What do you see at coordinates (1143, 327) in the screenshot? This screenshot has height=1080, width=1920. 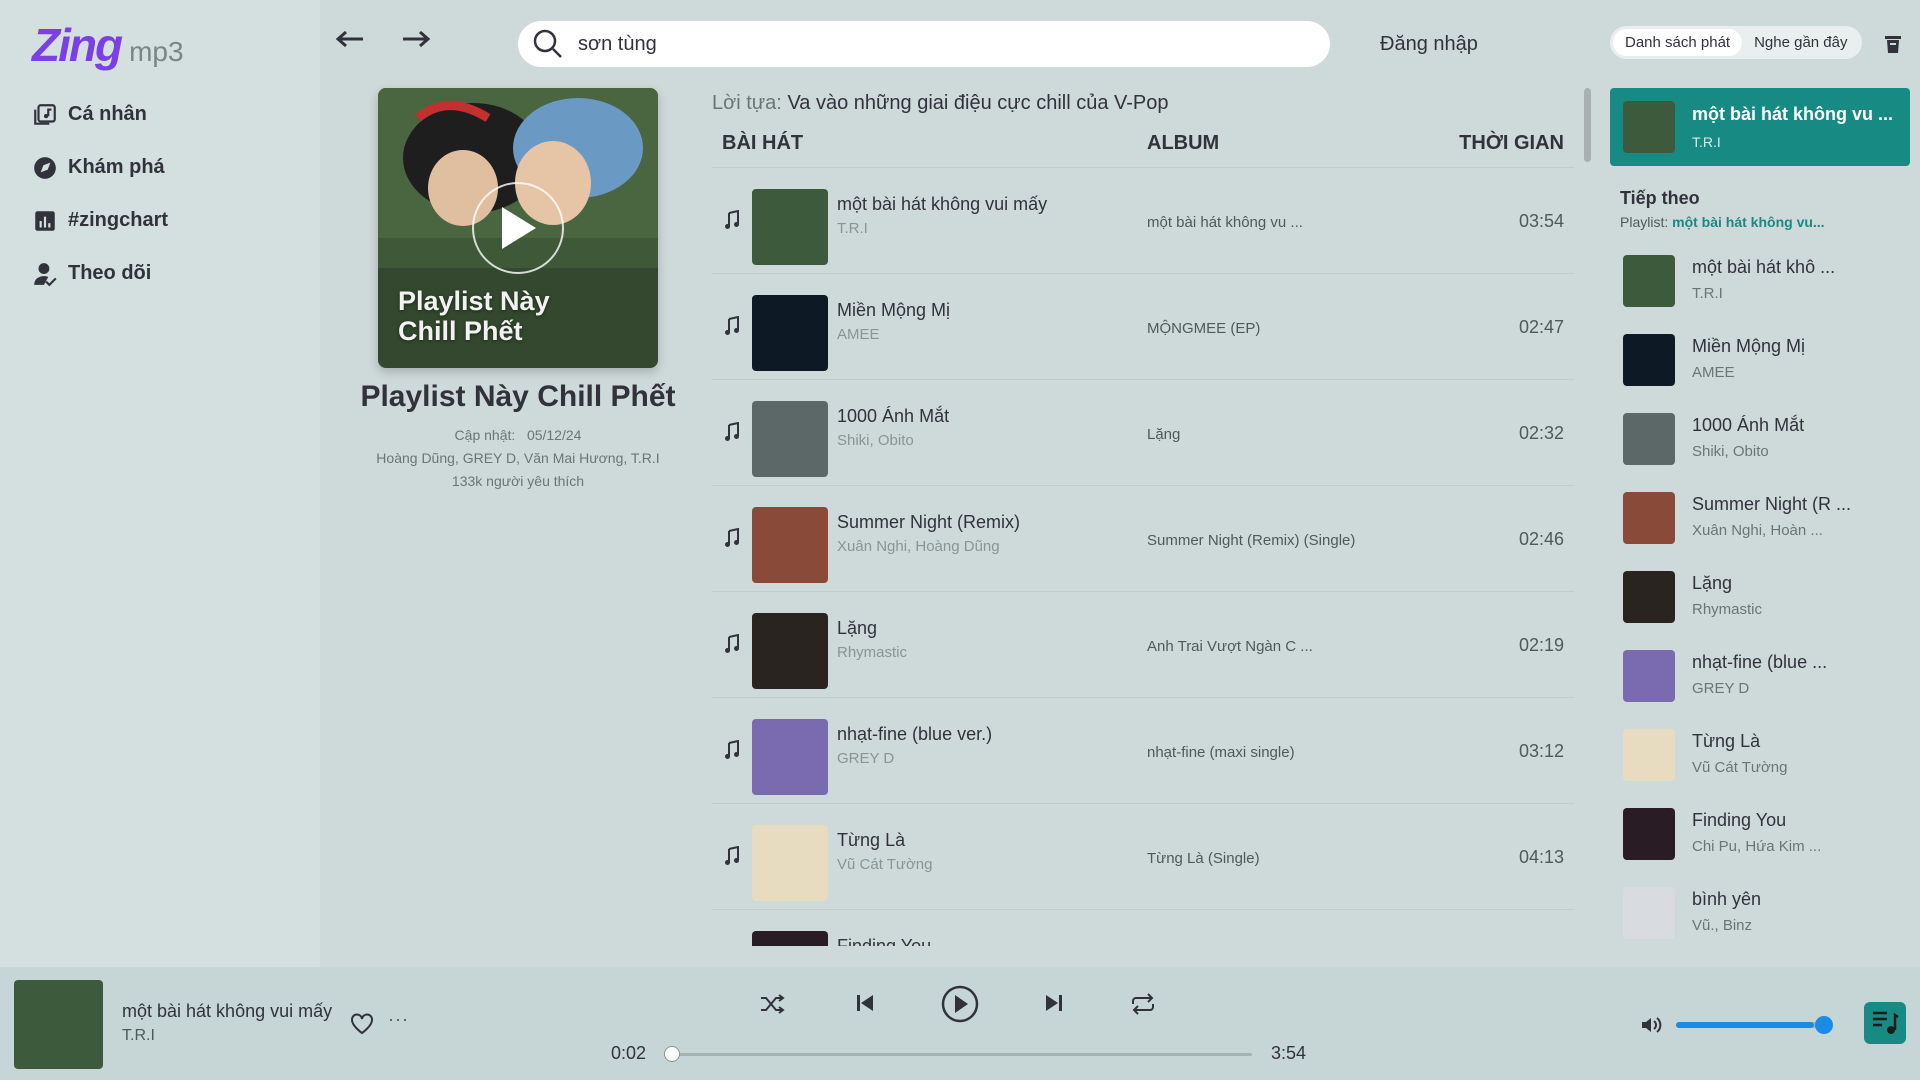 I see `table-row: Miền Mộng Mị AMEE MỘNGMEE (EP) 02:47` at bounding box center [1143, 327].